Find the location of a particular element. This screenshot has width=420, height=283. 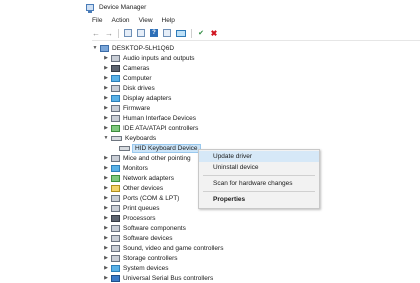

tree-root: ▼ DESKTOP-5LH1Q6D is located at coordinates (133, 48).